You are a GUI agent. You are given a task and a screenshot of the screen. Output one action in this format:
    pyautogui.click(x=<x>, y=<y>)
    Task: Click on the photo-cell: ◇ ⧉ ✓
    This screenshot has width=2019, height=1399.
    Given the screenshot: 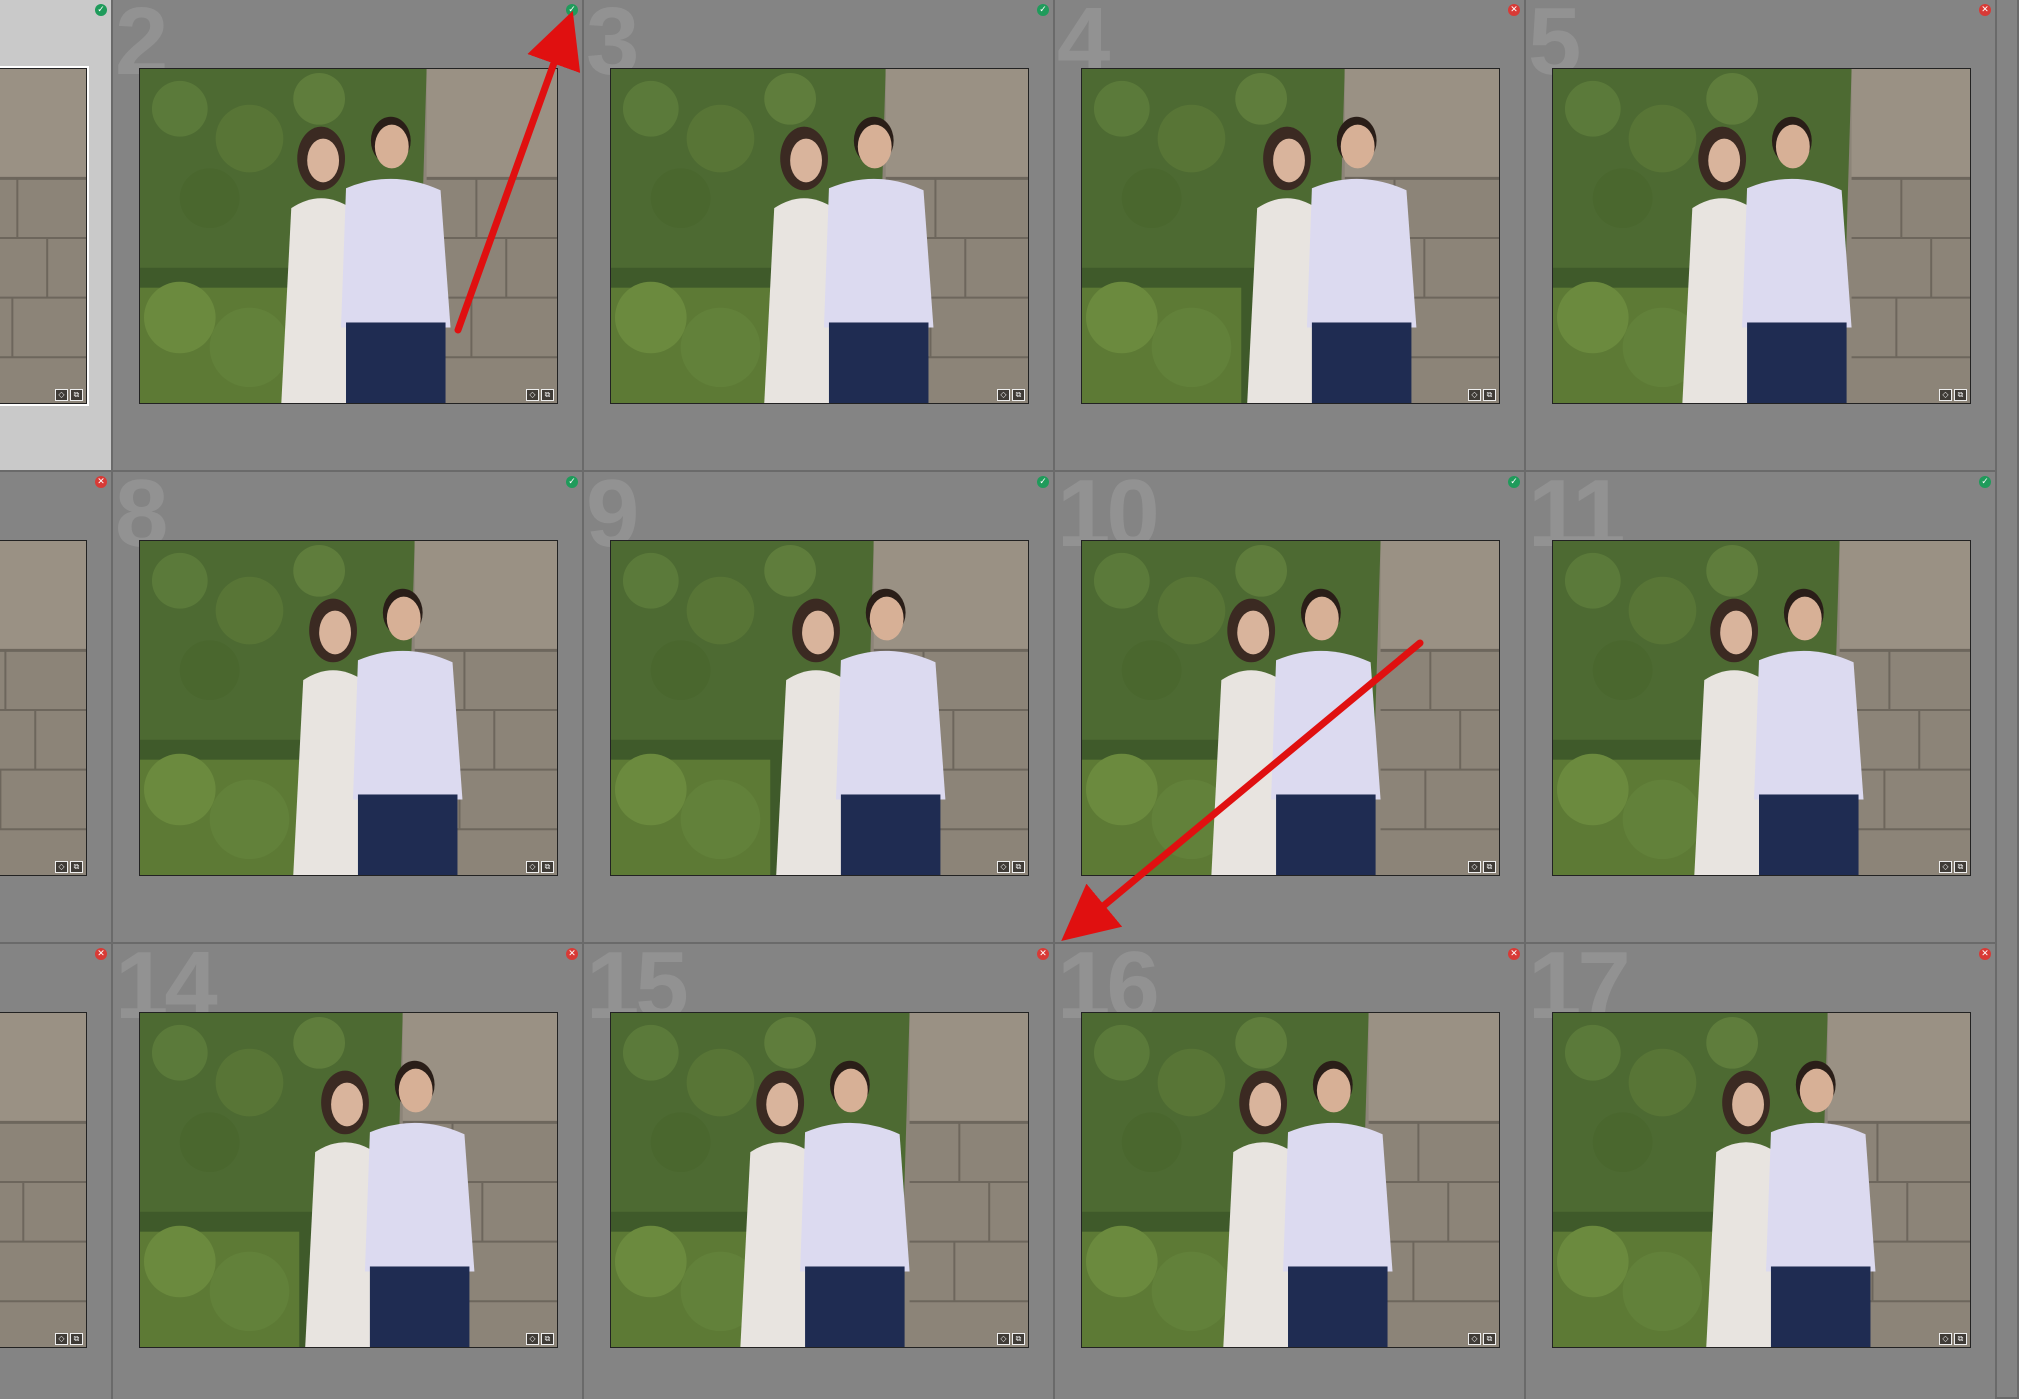 What is the action you would take?
    pyautogui.click(x=56, y=236)
    